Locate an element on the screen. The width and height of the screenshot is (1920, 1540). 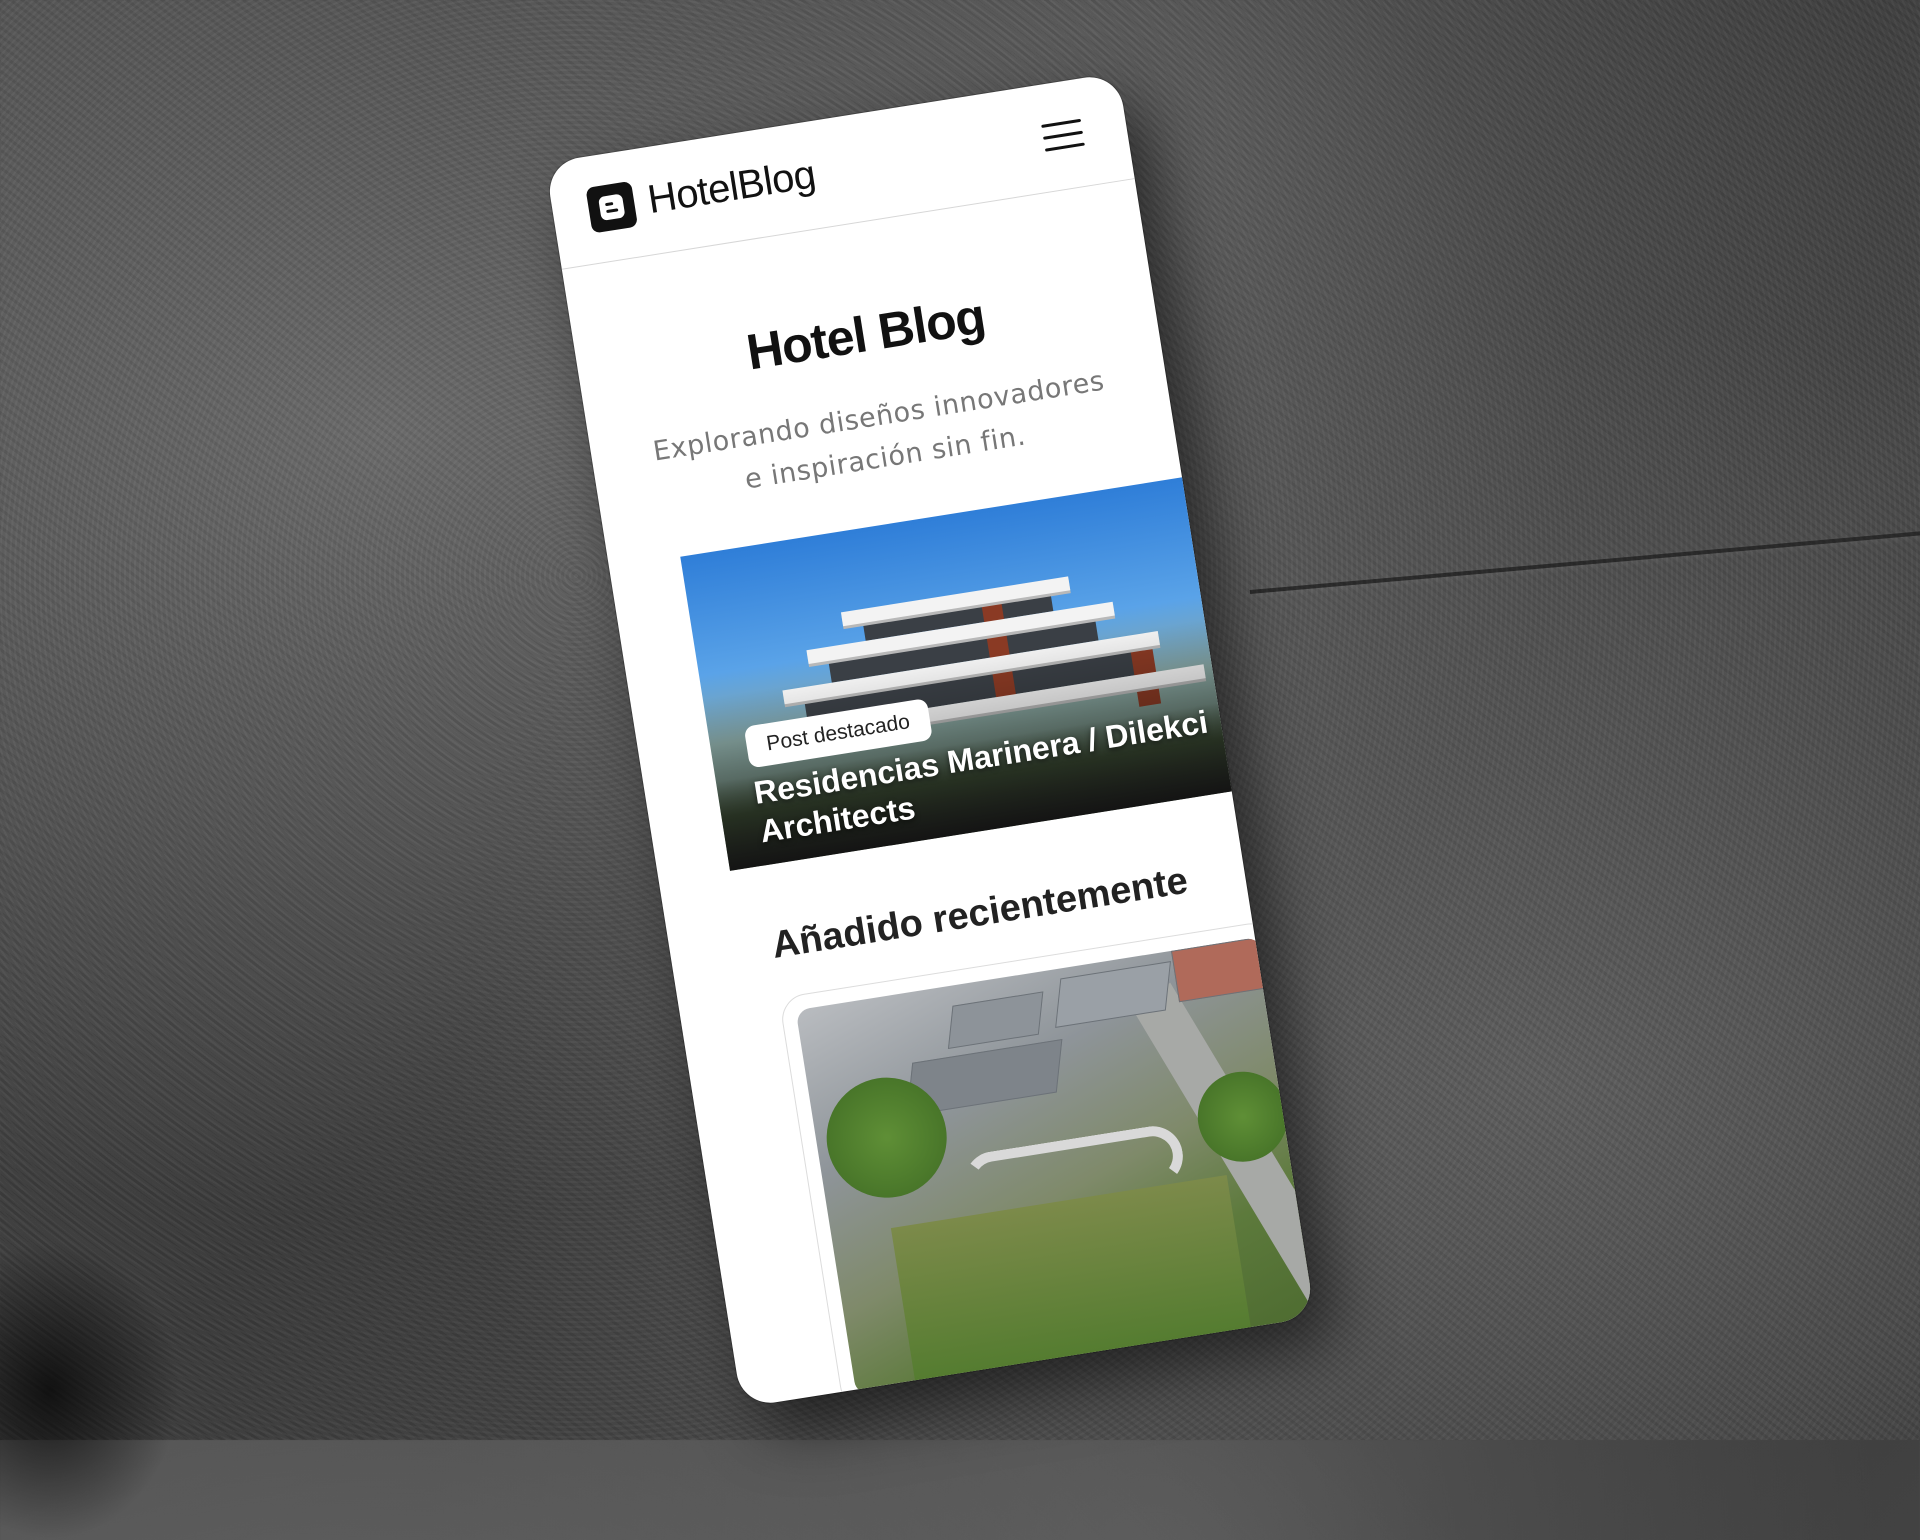
hamburger-menu-icon is located at coordinates (1063, 135).